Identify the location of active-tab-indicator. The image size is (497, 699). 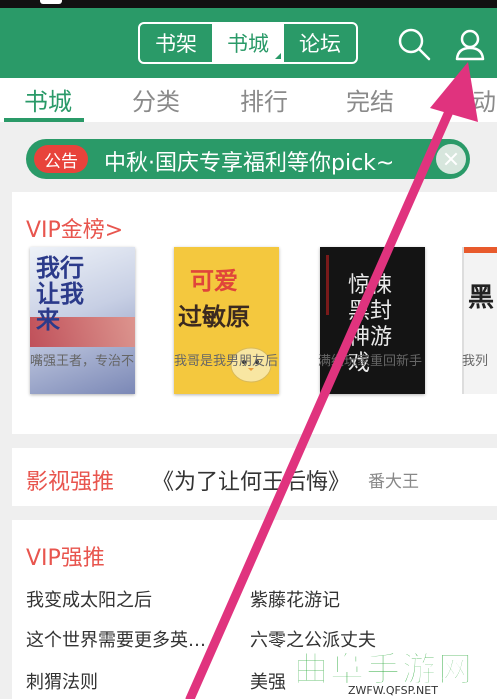
(44, 120).